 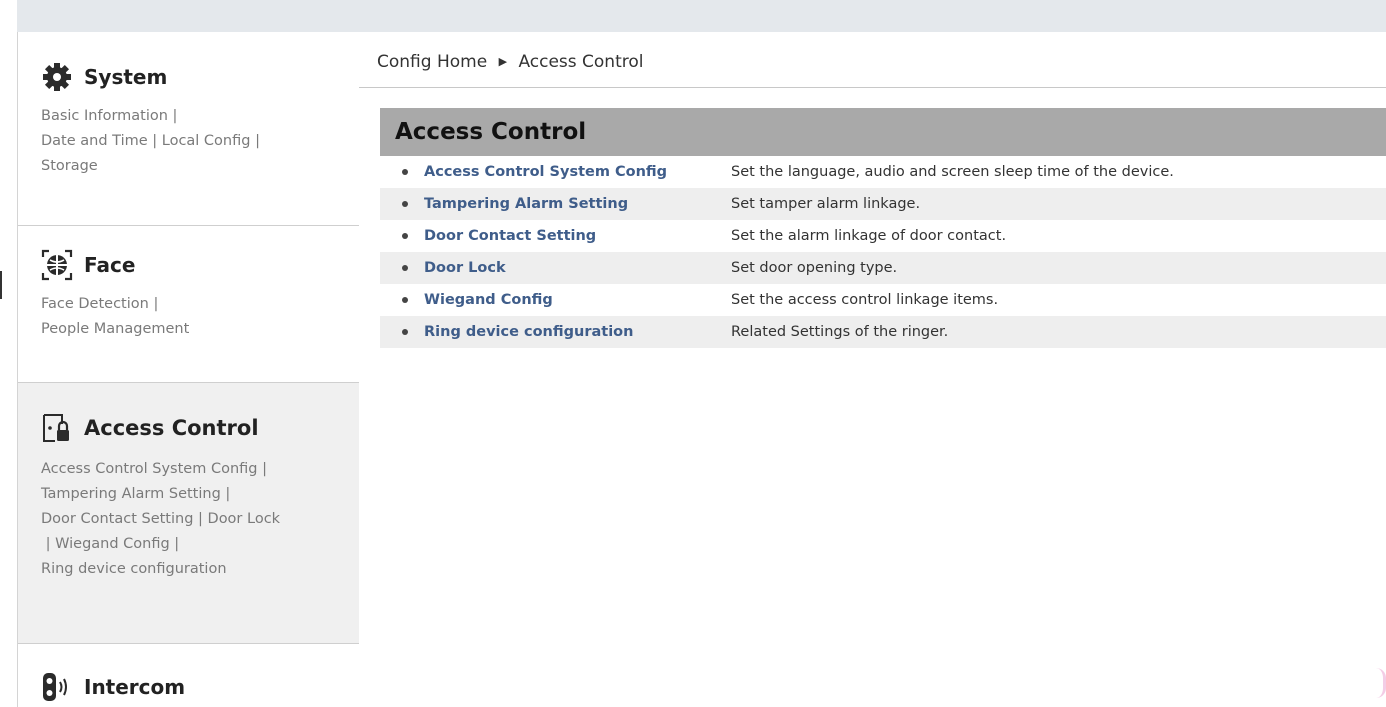 I want to click on sidebar-intercom-header: Intercom, so click(x=112, y=687).